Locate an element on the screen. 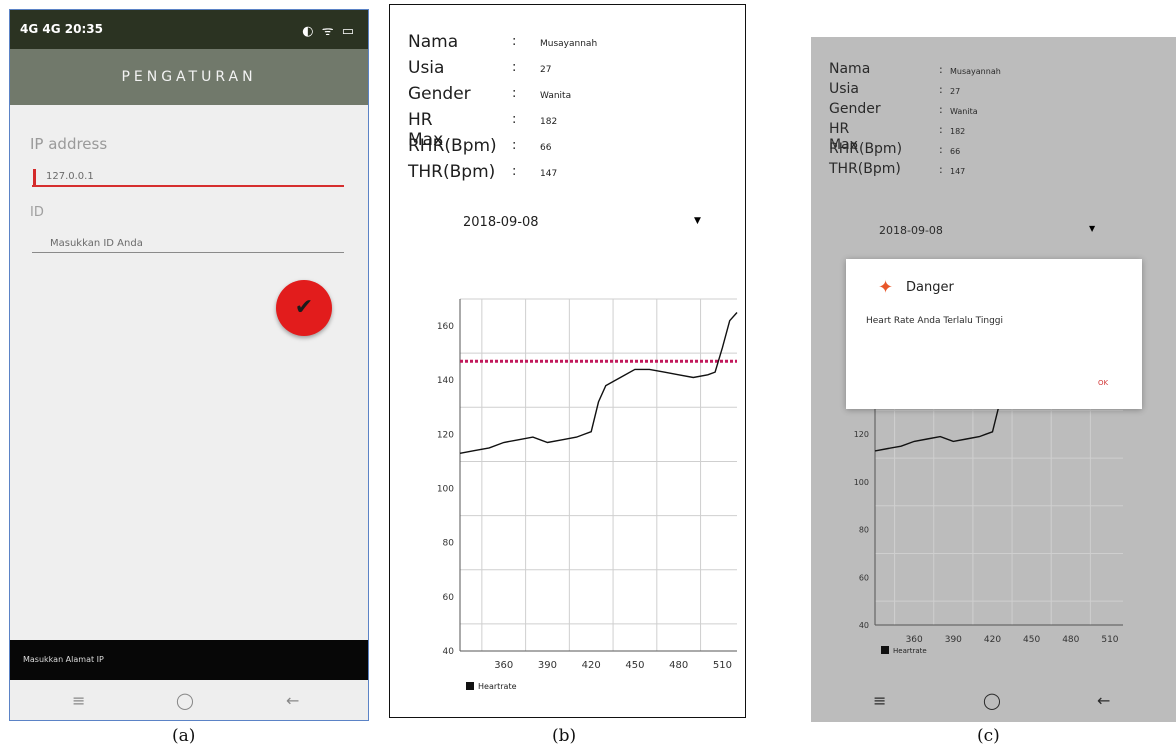  heartrate-series-line is located at coordinates (598, 383).